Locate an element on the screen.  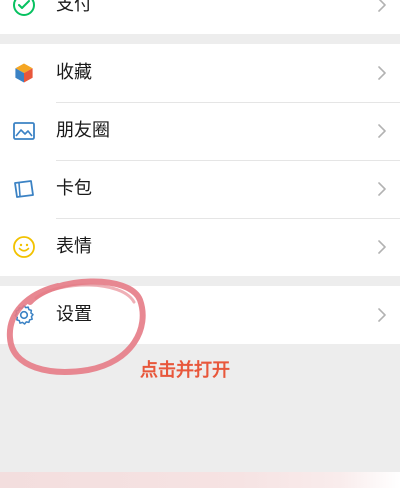
menu-item-label: 表情 is located at coordinates (74, 246).